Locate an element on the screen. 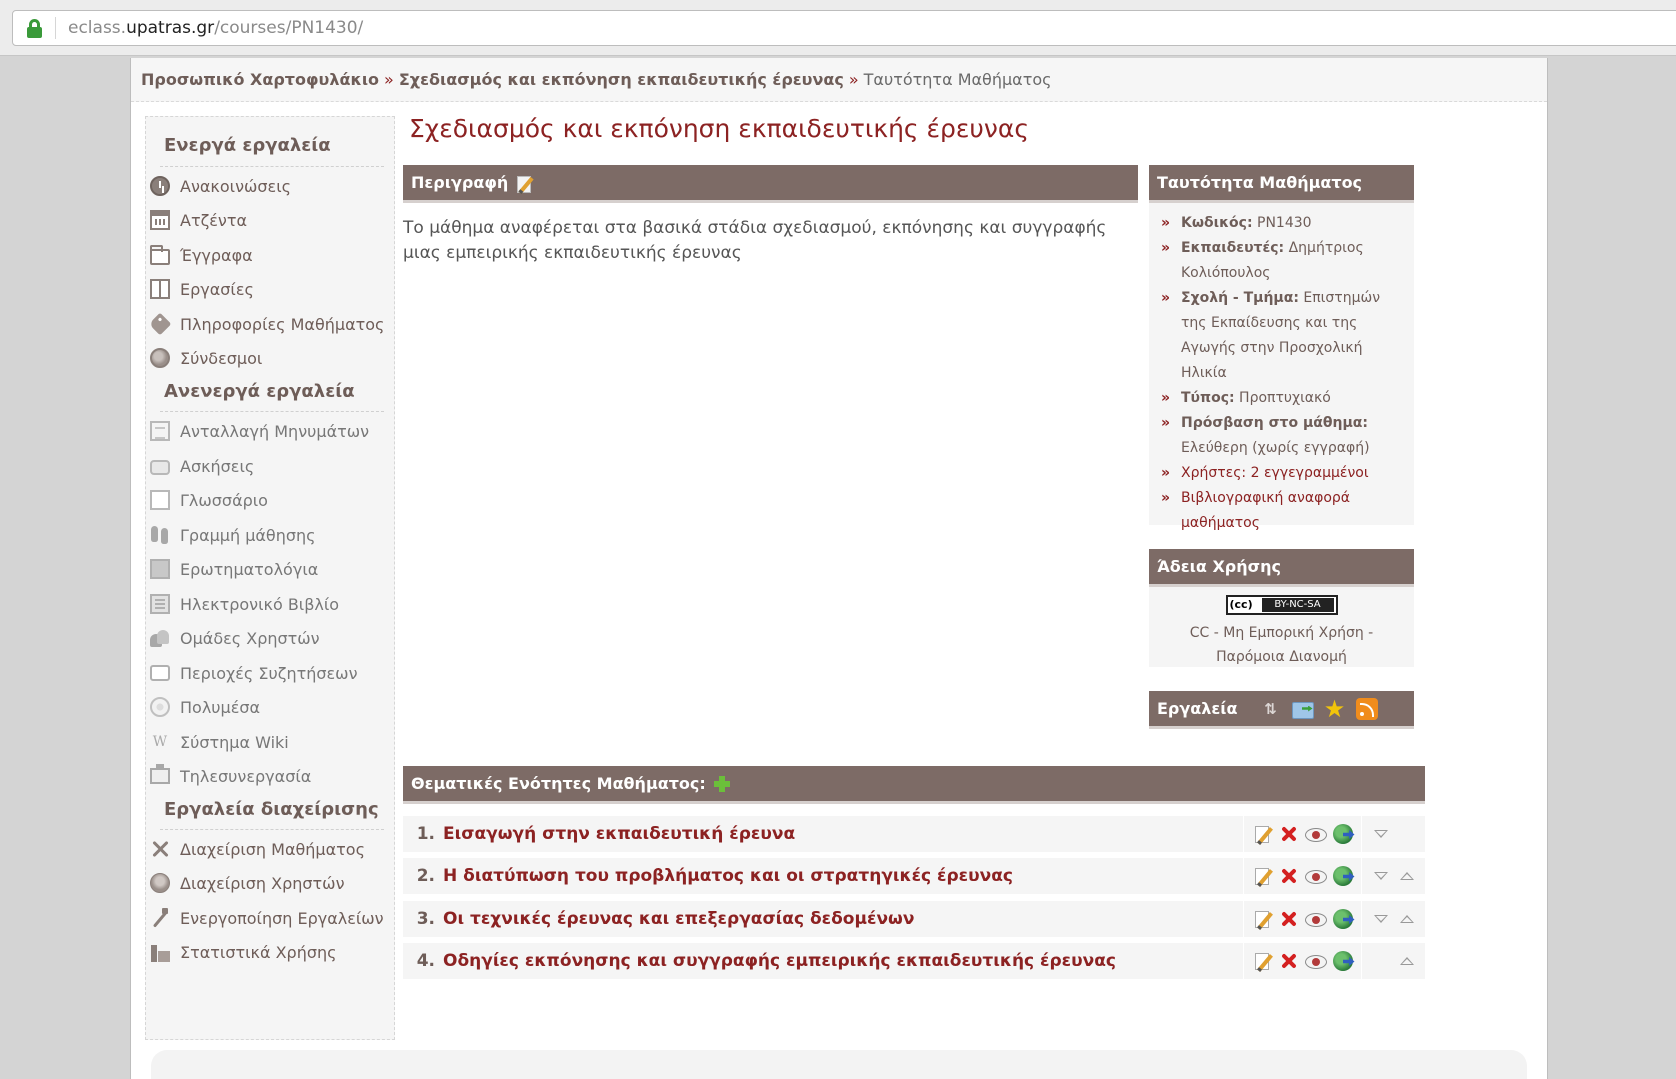  sidebar-item-messages: Ανταλλαγή Μηνυμάτων is located at coordinates (259, 431).